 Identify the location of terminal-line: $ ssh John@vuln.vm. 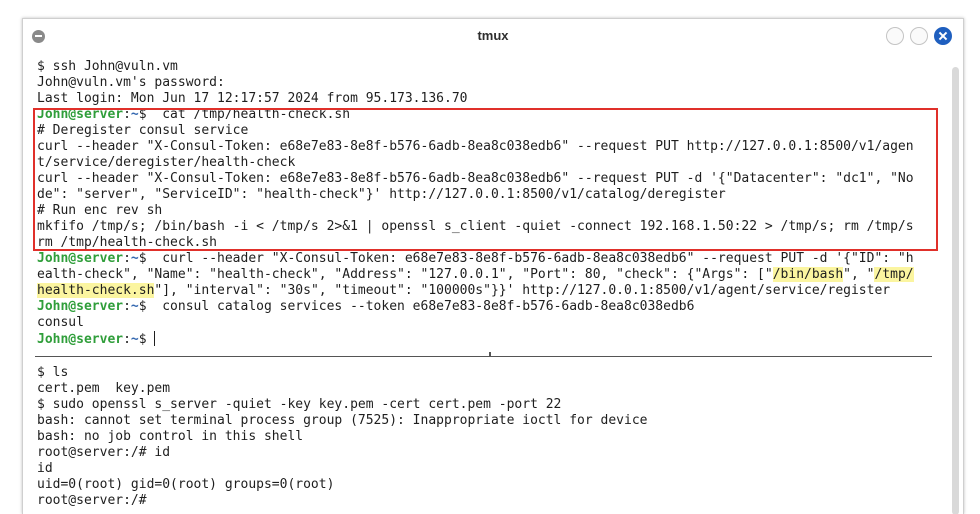
(489, 67).